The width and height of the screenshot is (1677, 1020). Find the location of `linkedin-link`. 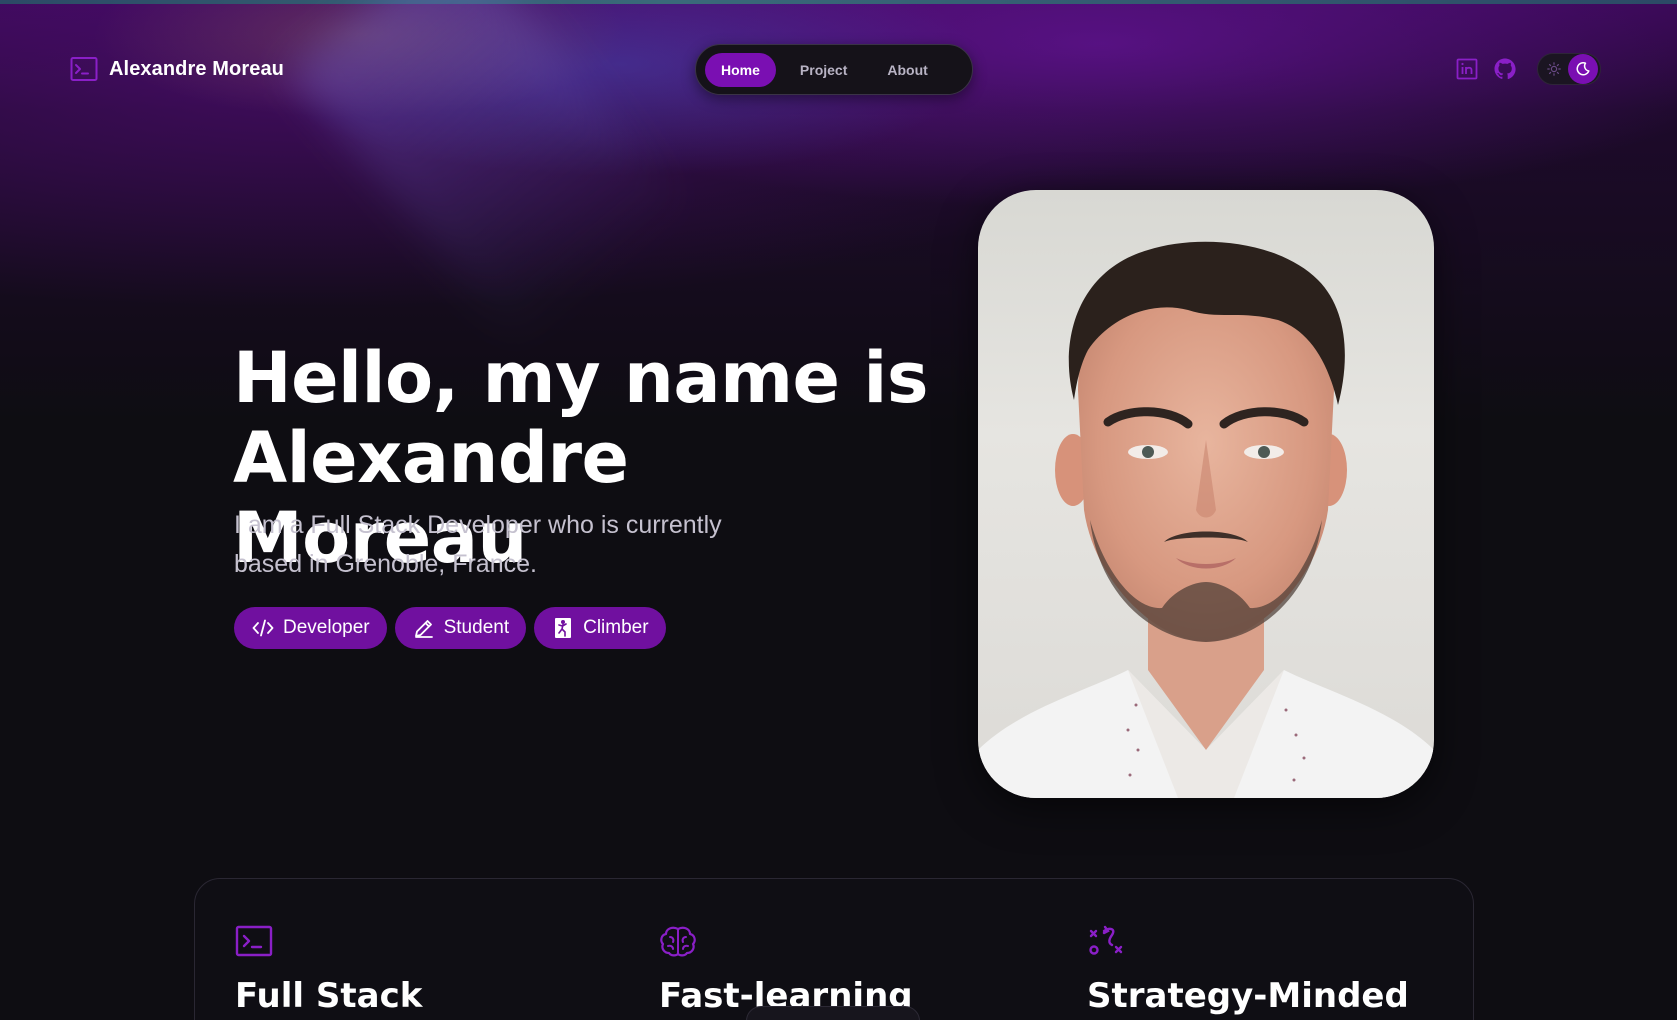

linkedin-link is located at coordinates (1467, 69).